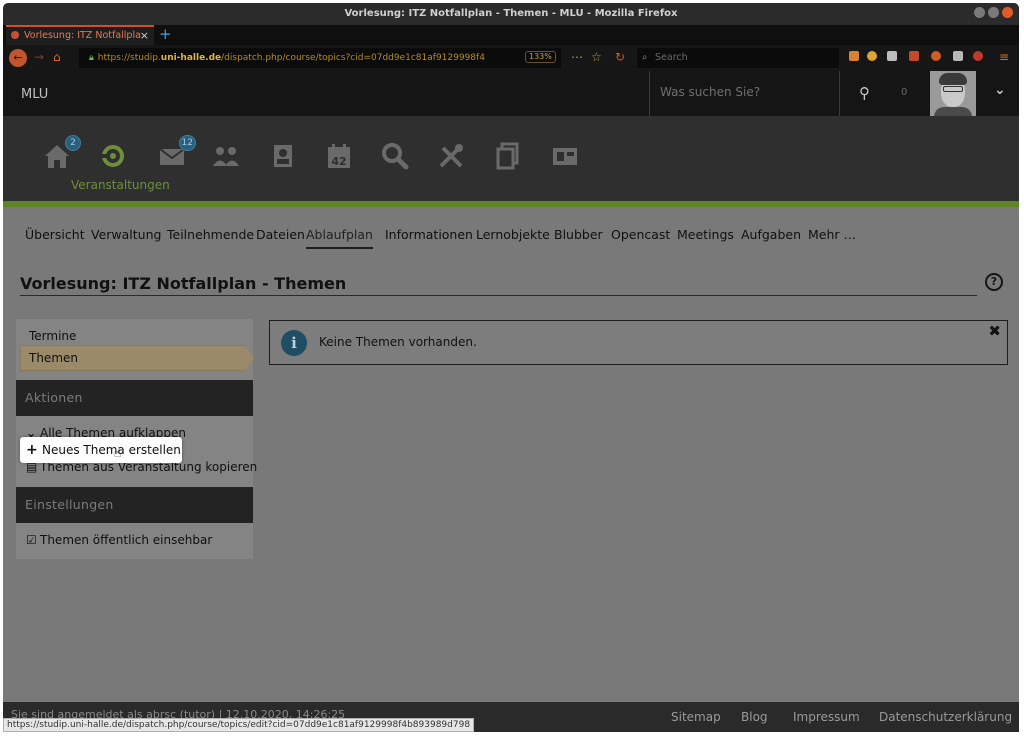  Describe the element at coordinates (1007, 12) in the screenshot. I see `window-close-icon` at that location.